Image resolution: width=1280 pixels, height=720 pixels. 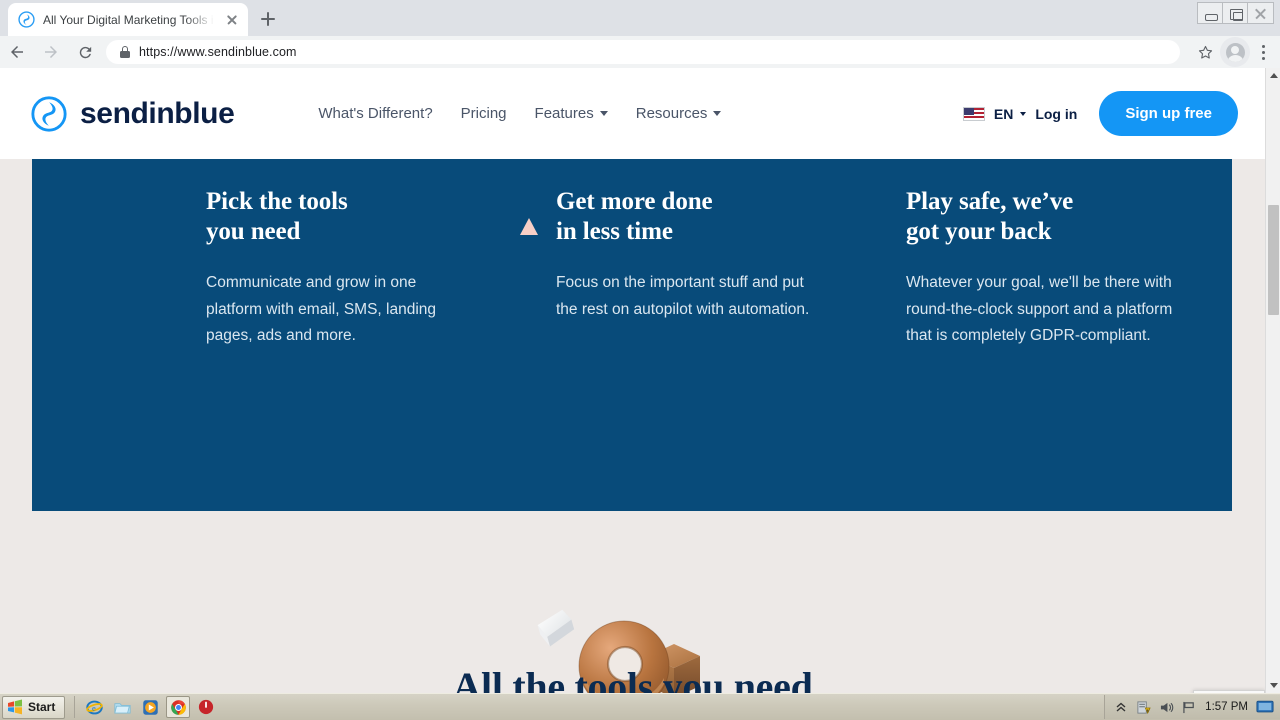 What do you see at coordinates (125, 52) in the screenshot?
I see `padlock-icon` at bounding box center [125, 52].